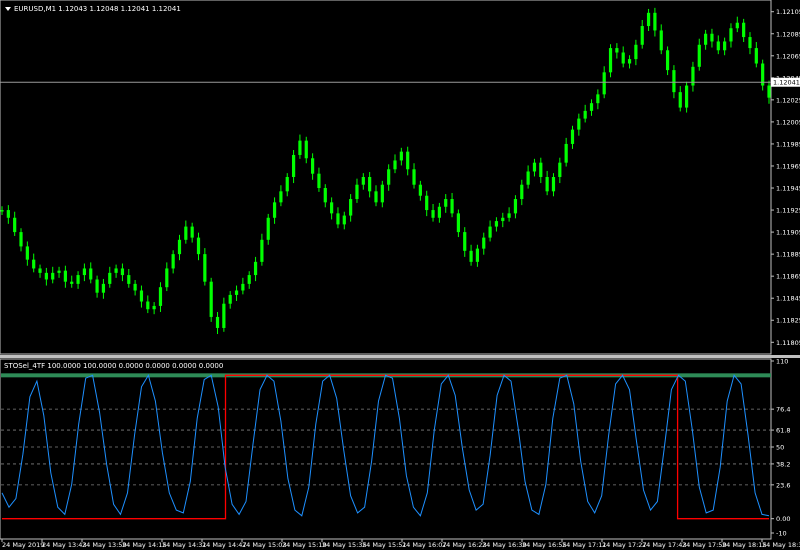 This screenshot has height=550, width=800. What do you see at coordinates (782, 362) in the screenshot?
I see `indicator-tick-label: 110` at bounding box center [782, 362].